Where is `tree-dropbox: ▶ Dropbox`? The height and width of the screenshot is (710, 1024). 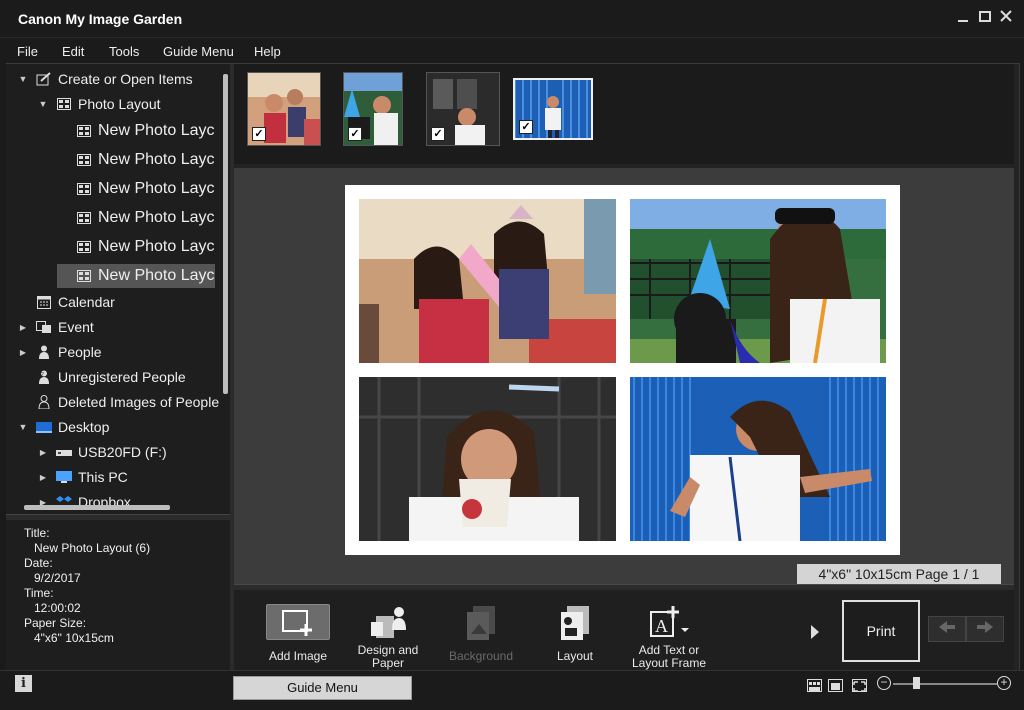 tree-dropbox: ▶ Dropbox is located at coordinates (83, 502).